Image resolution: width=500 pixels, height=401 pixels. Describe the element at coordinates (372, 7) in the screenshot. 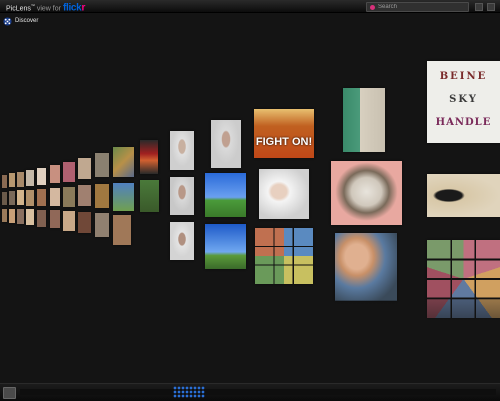

I see `search-icon` at that location.